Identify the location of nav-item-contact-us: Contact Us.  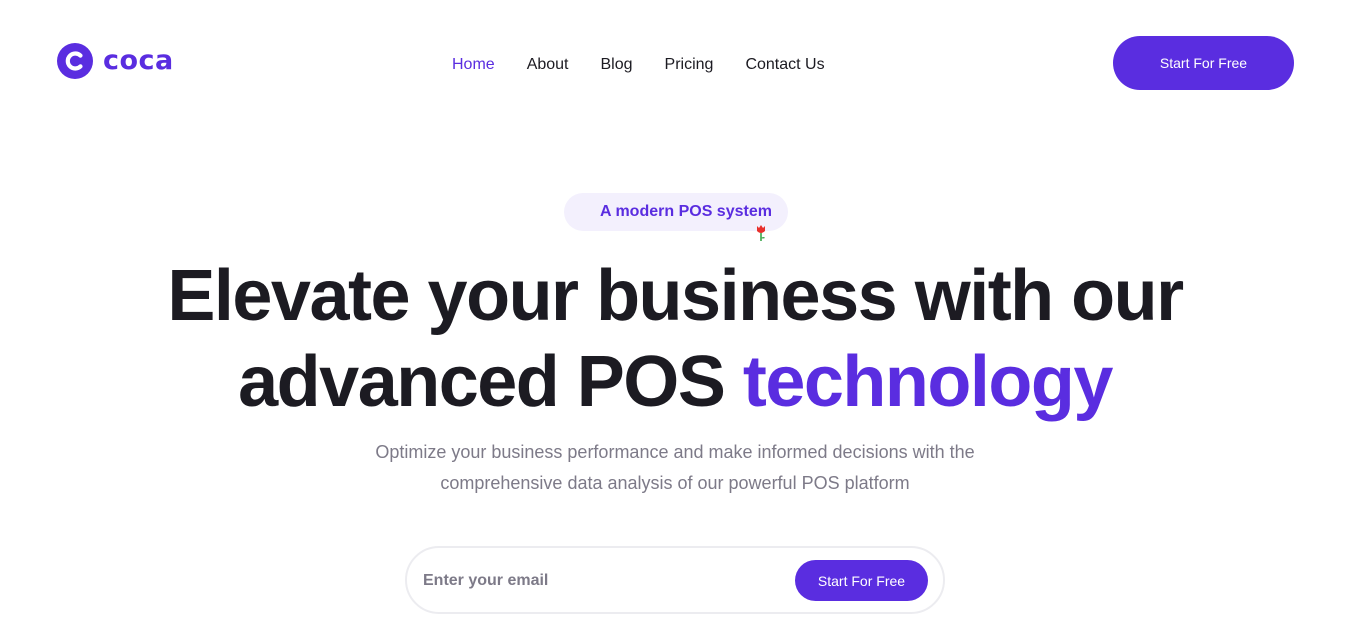
(784, 65).